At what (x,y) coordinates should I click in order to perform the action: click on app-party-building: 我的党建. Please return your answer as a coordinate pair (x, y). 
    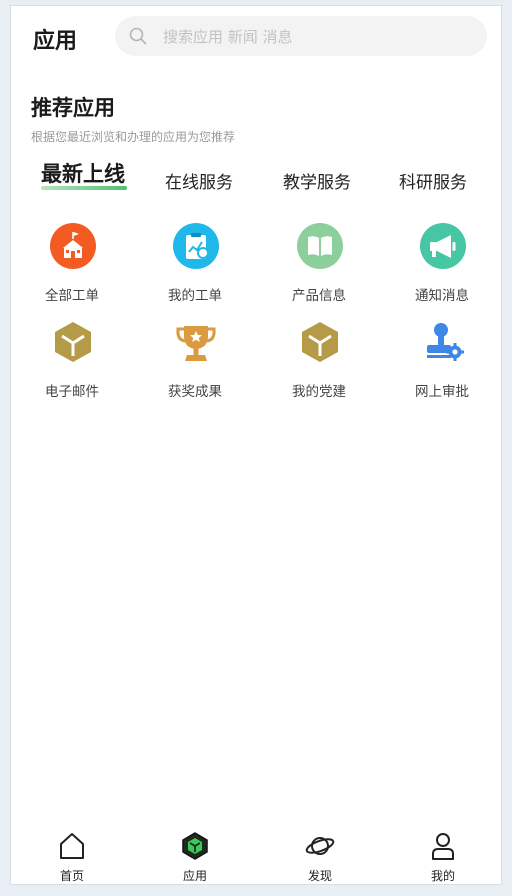
    Looking at the image, I should click on (319, 359).